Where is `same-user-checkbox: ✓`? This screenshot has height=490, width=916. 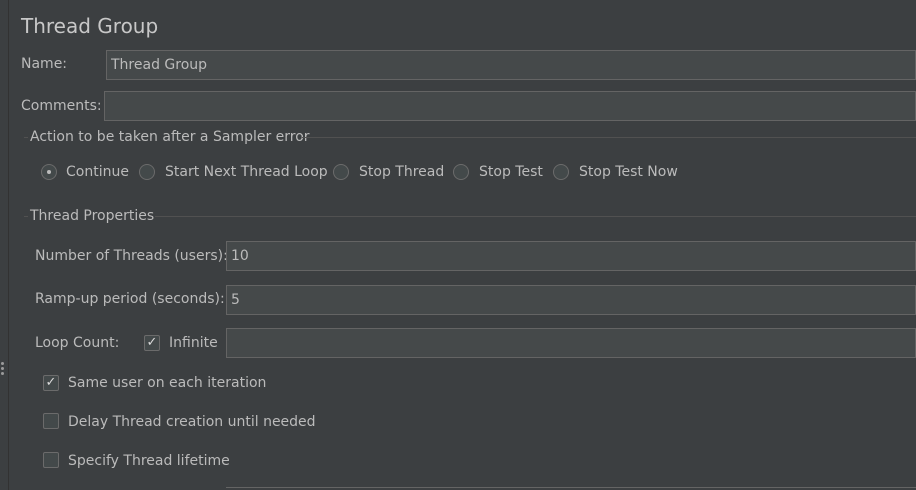 same-user-checkbox: ✓ is located at coordinates (51, 383).